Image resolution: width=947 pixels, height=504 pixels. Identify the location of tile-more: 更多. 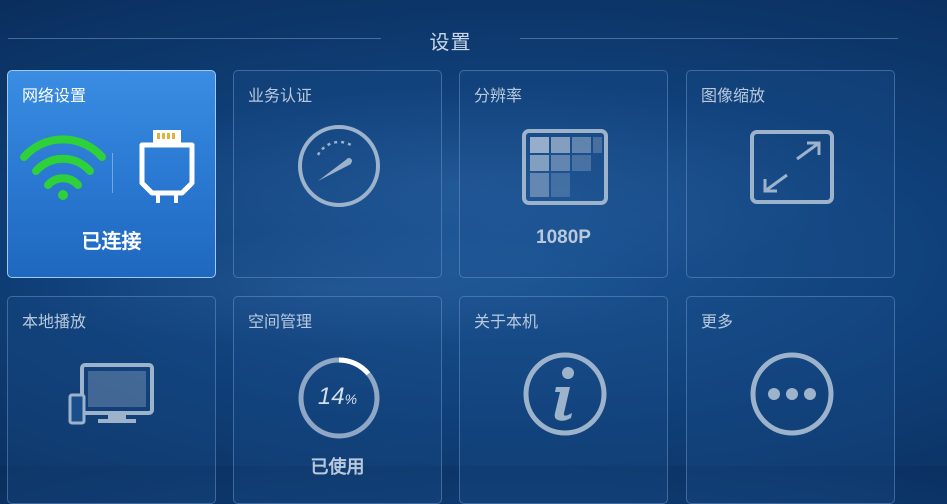
(790, 400).